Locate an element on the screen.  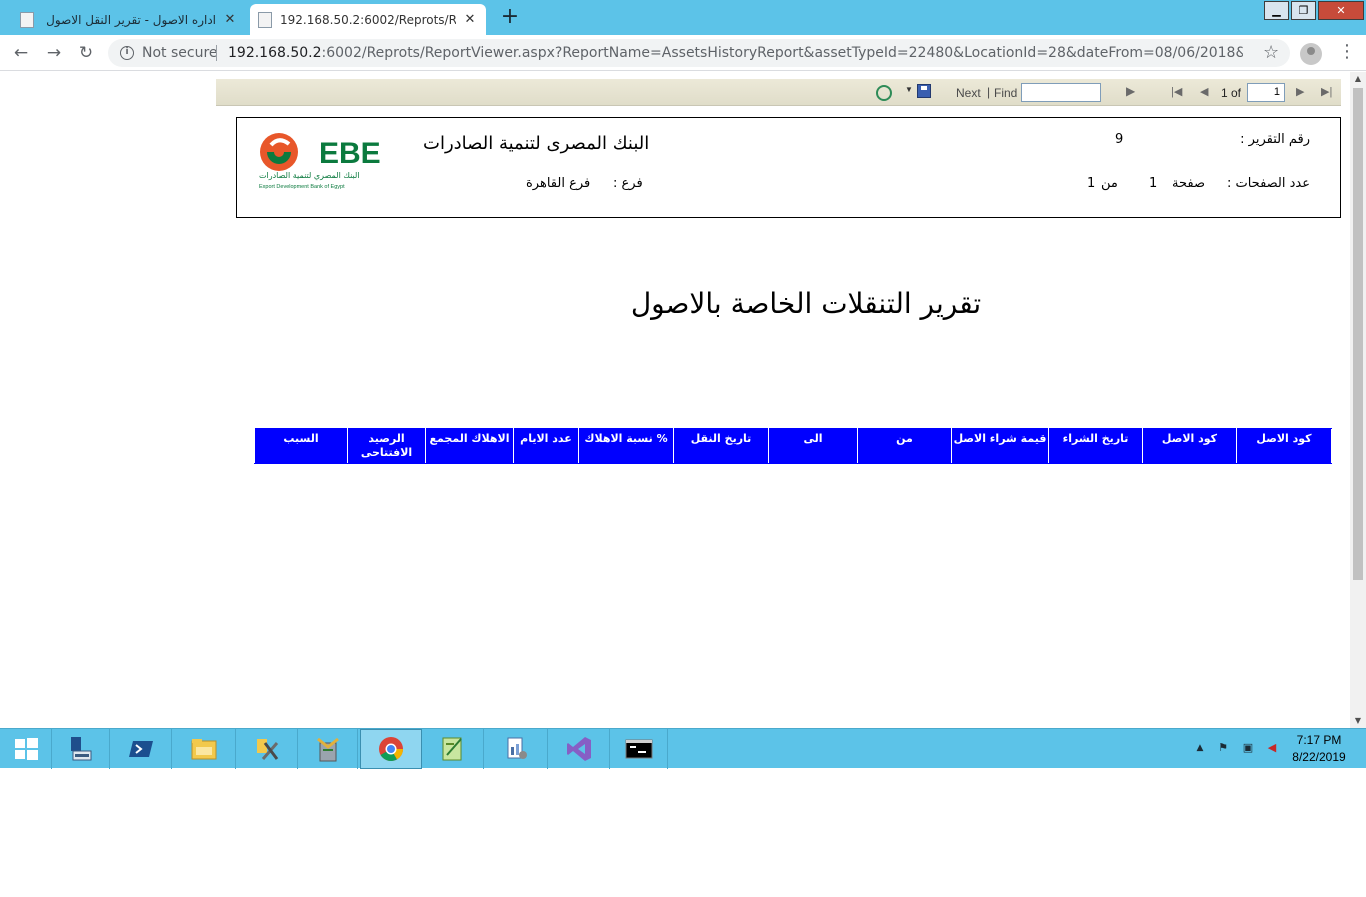
page-number-input: 1 is located at coordinates (1266, 92).